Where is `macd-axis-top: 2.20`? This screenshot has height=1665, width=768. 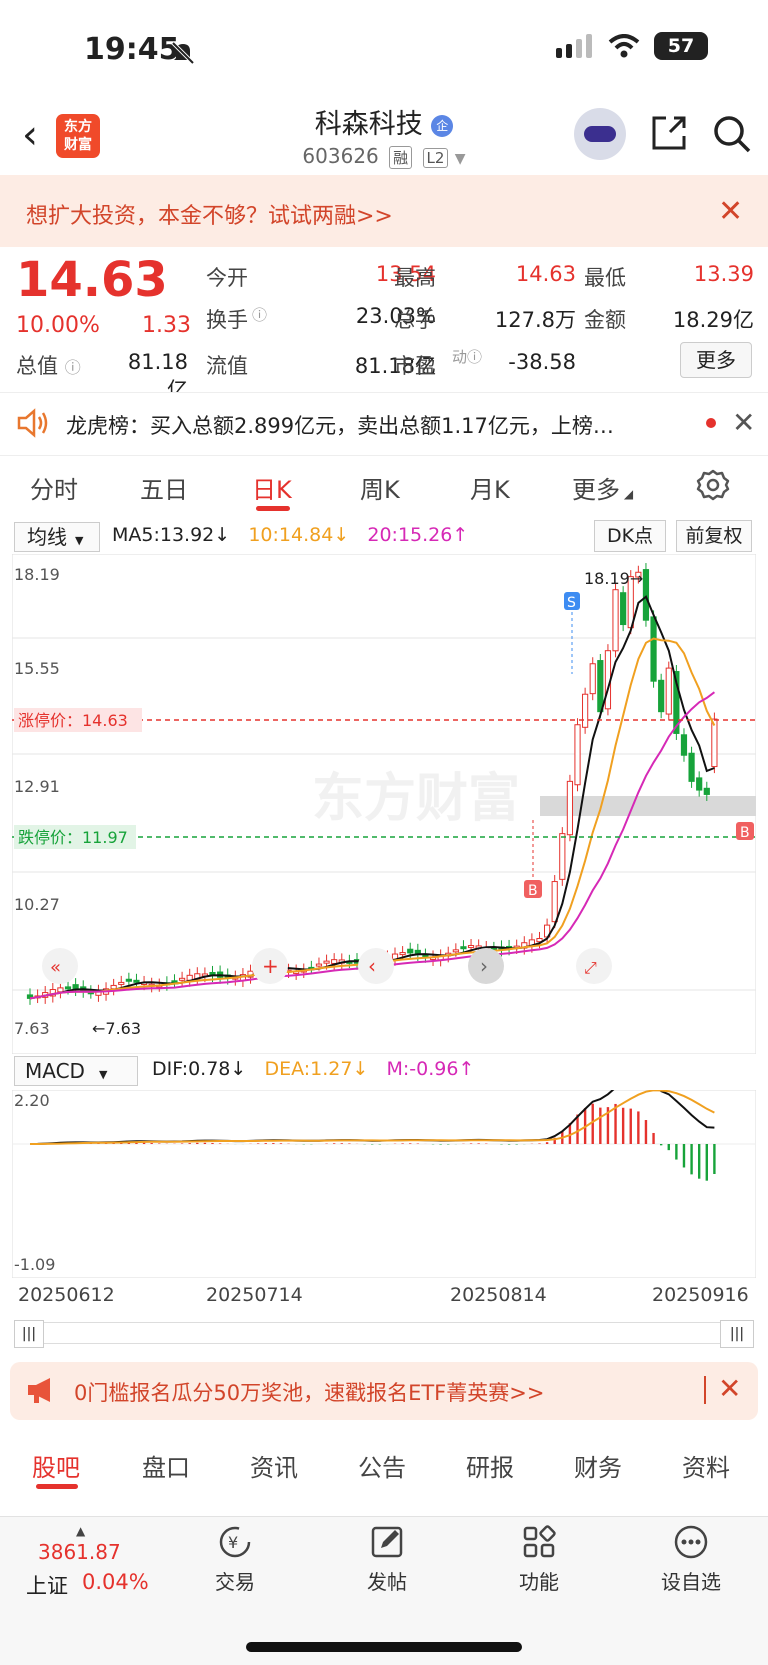 macd-axis-top: 2.20 is located at coordinates (32, 1100).